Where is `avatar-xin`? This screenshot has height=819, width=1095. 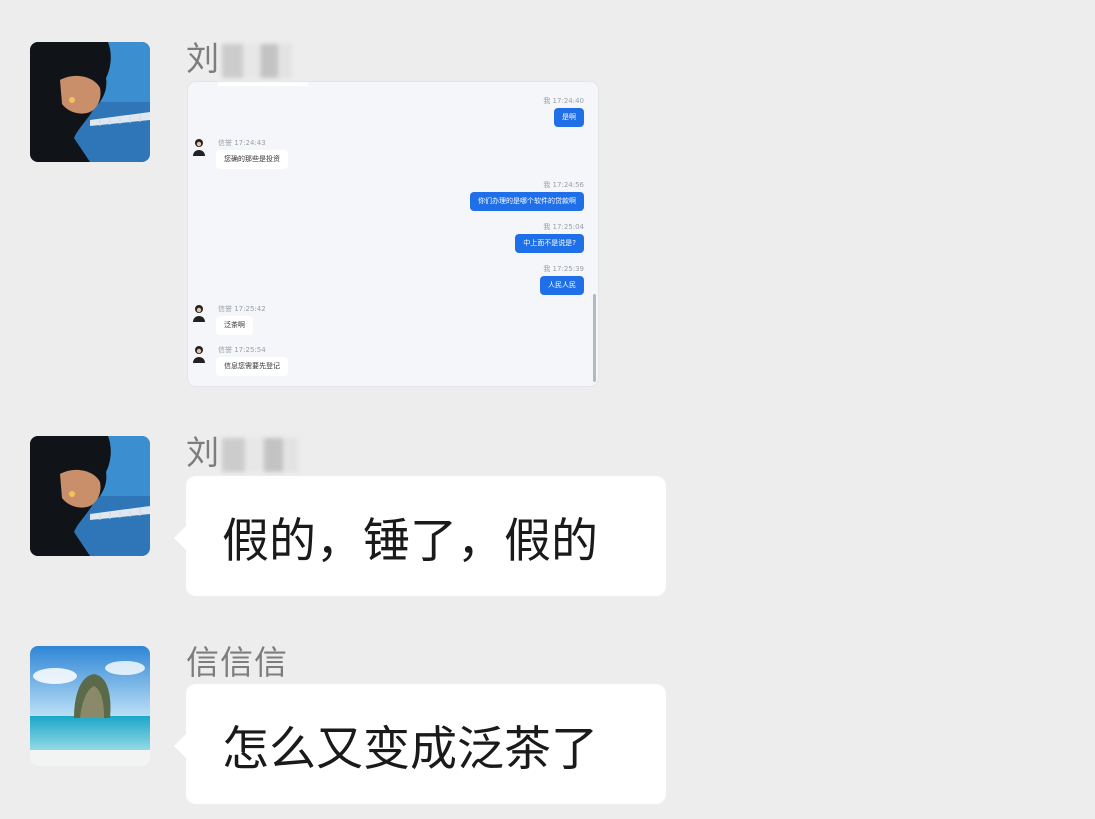 avatar-xin is located at coordinates (90, 706).